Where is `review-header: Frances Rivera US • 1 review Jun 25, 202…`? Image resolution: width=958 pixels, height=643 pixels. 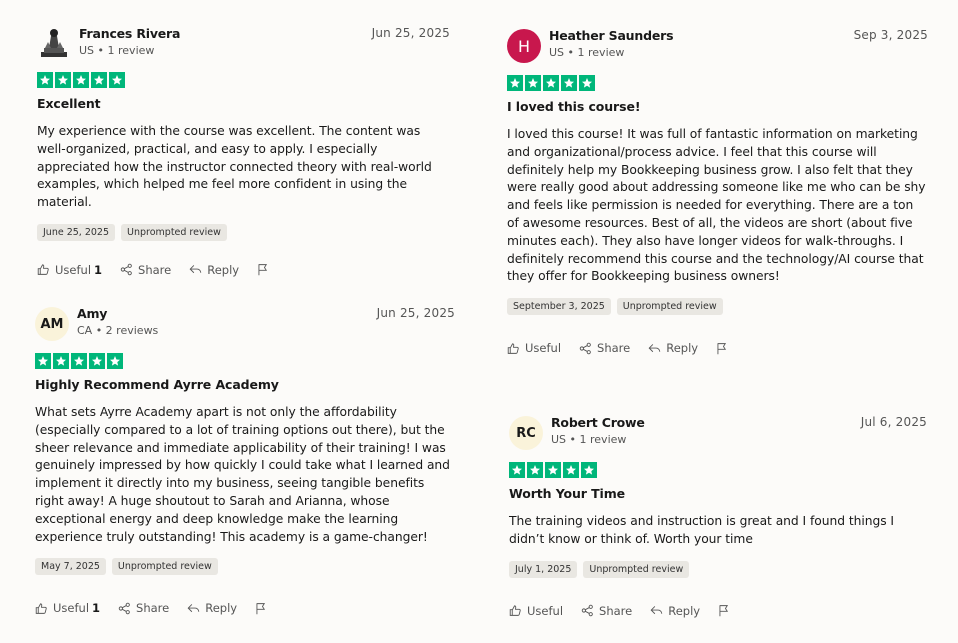 review-header: Frances Rivera US • 1 review Jun 25, 202… is located at coordinates (243, 45).